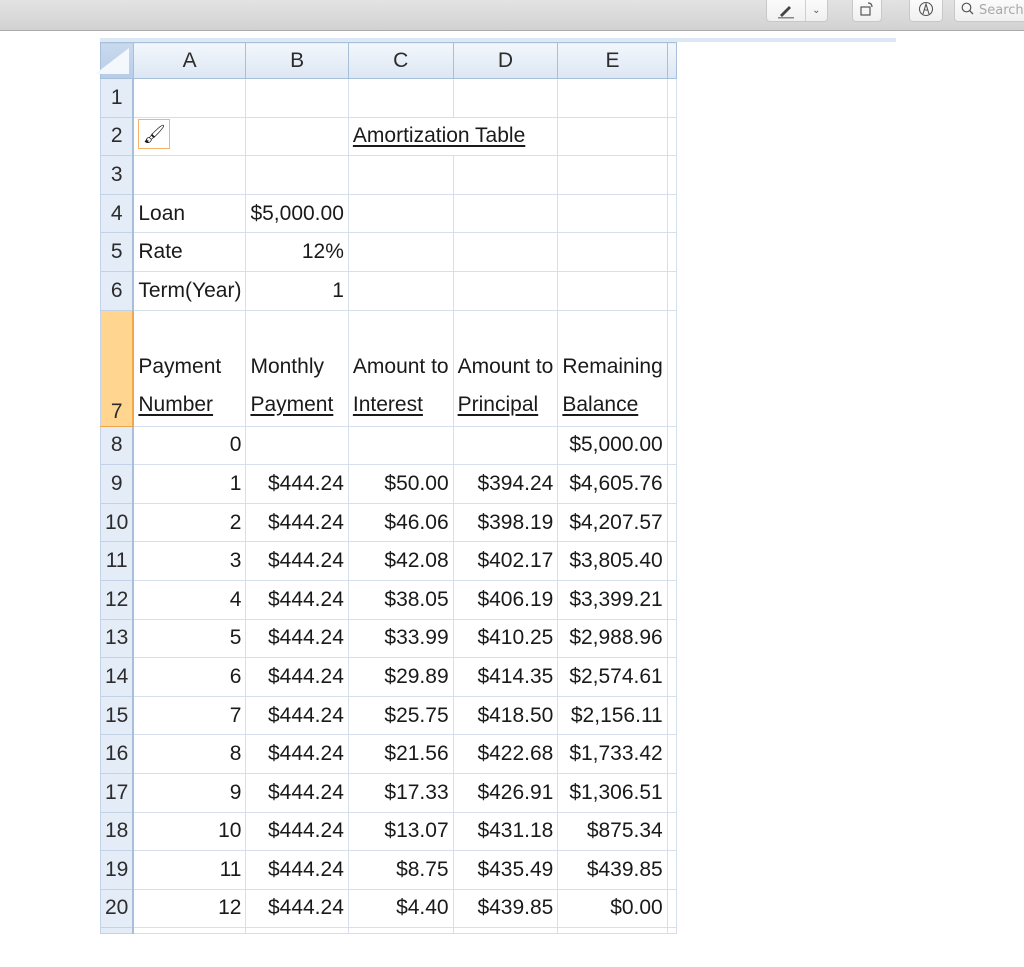 The height and width of the screenshot is (967, 1024). Describe the element at coordinates (505, 715) in the screenshot. I see `principal-cell: $418.50` at that location.